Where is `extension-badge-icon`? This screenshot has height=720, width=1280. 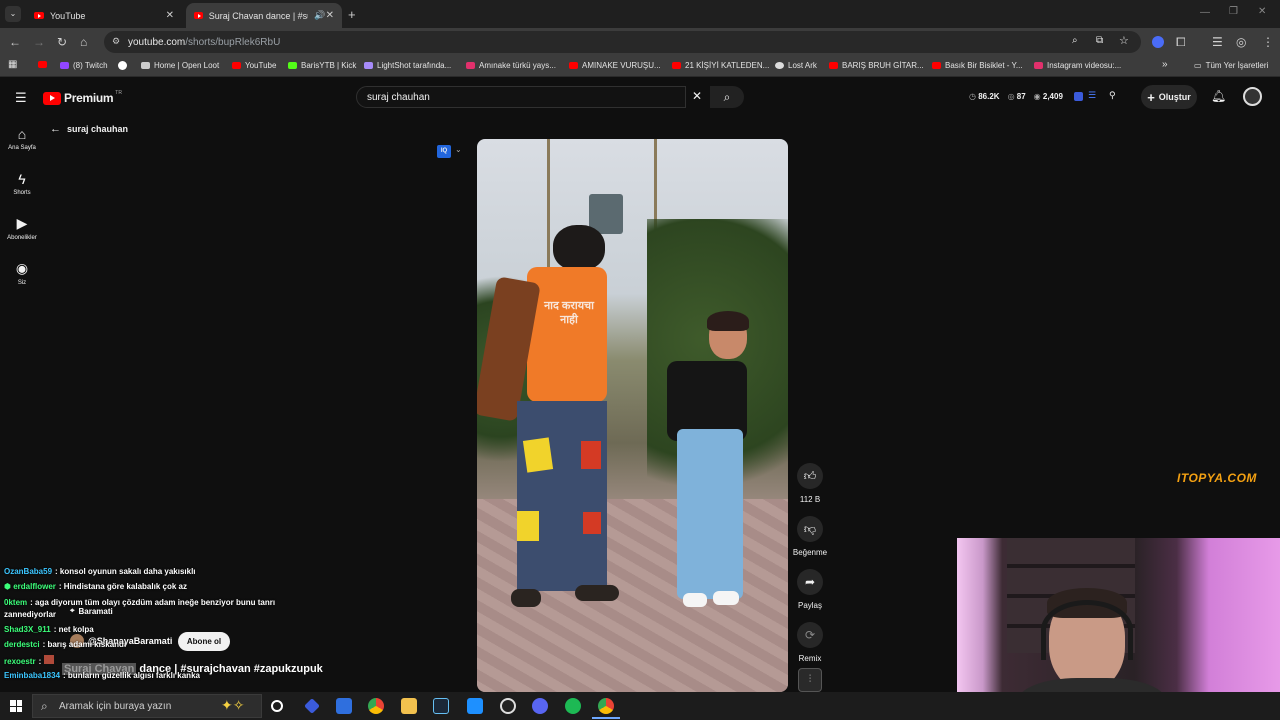 extension-badge-icon is located at coordinates (1078, 96).